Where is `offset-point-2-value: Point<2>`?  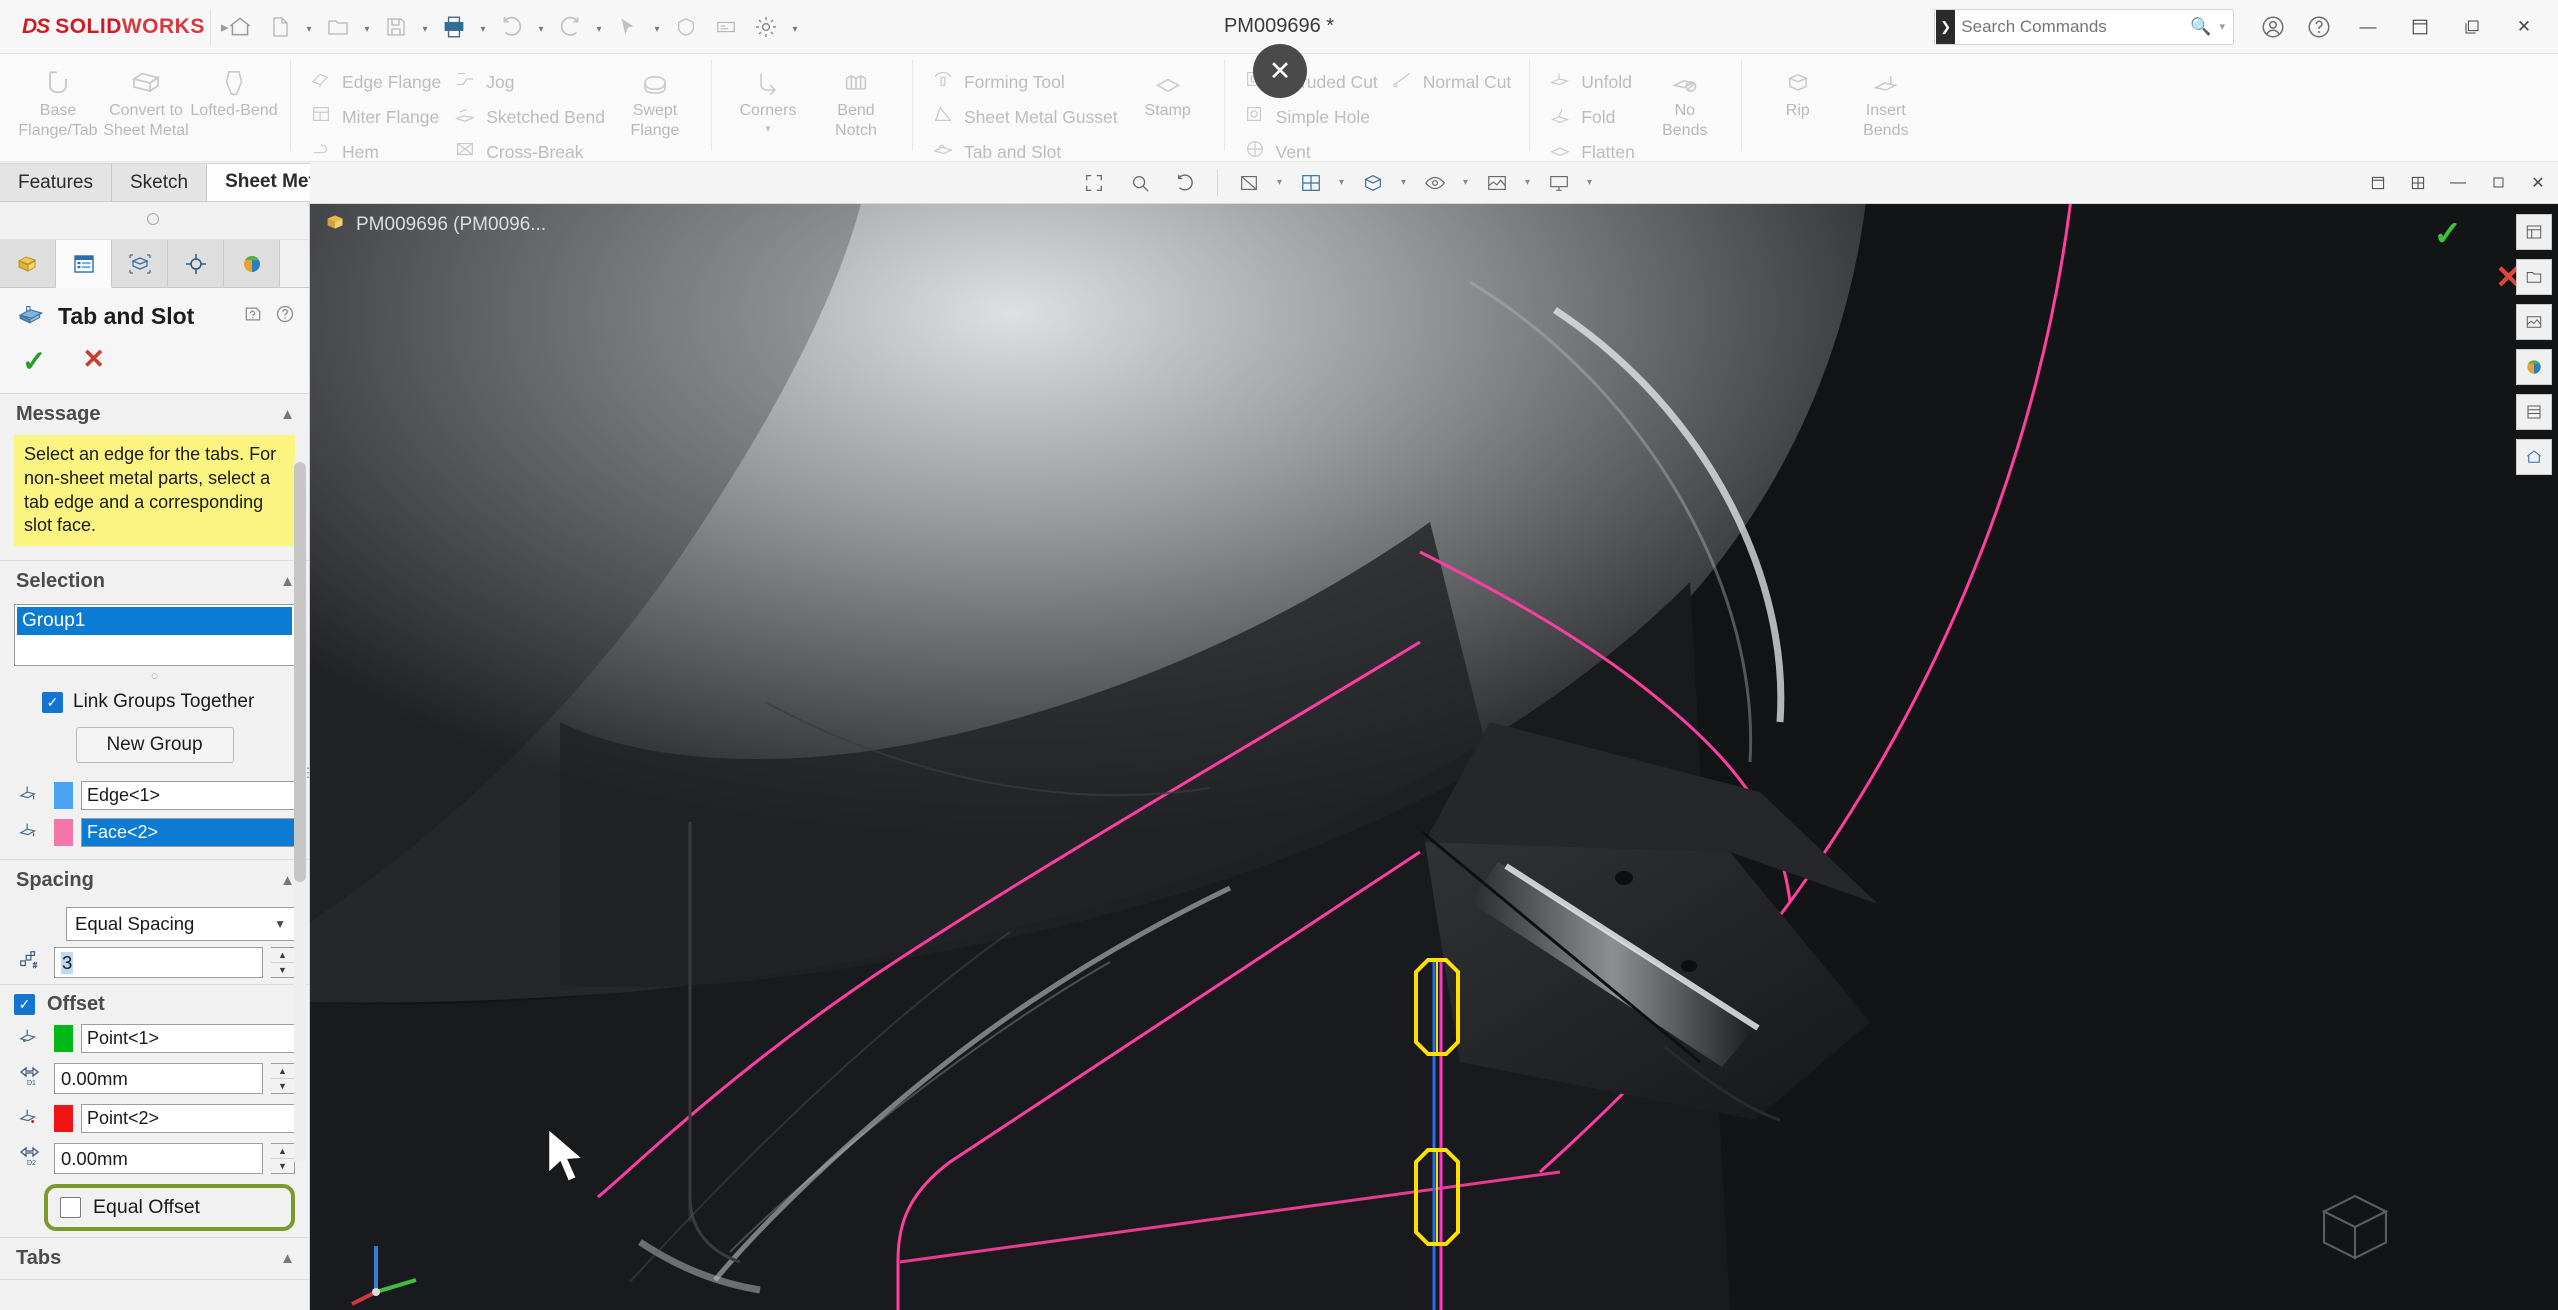
offset-point-2-value: Point<2> is located at coordinates (188, 1118).